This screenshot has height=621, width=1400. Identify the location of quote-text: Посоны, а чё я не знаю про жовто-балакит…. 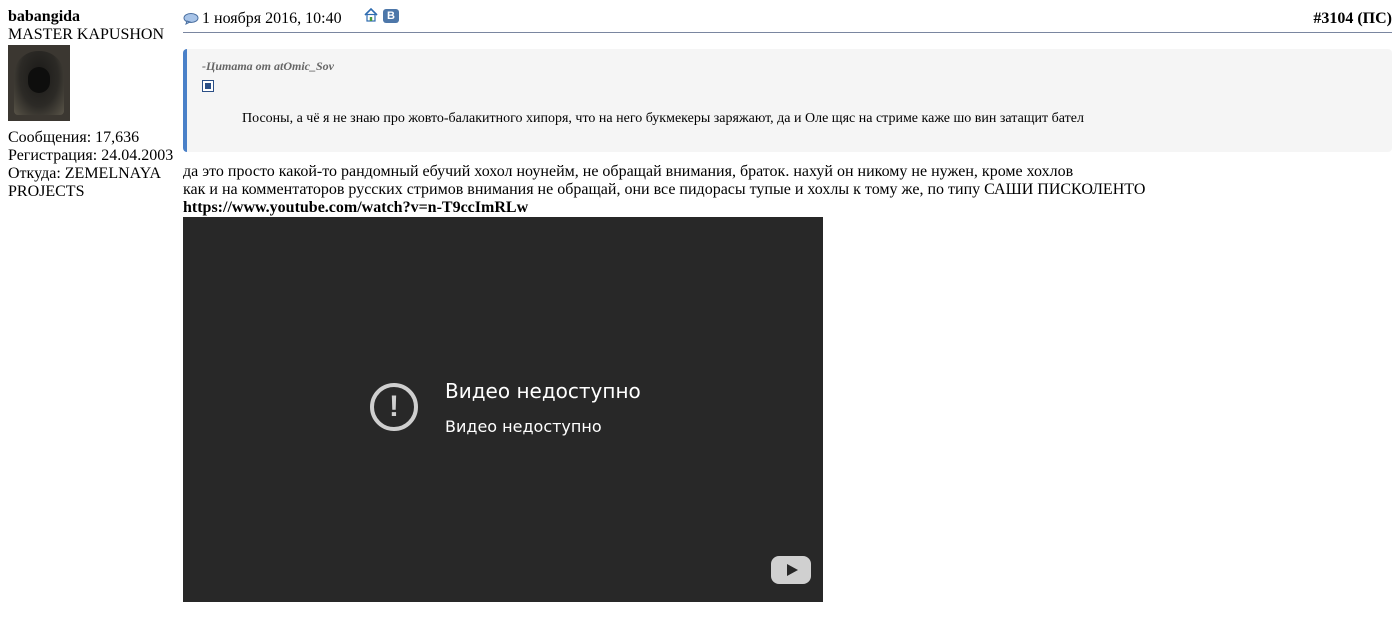
(663, 118).